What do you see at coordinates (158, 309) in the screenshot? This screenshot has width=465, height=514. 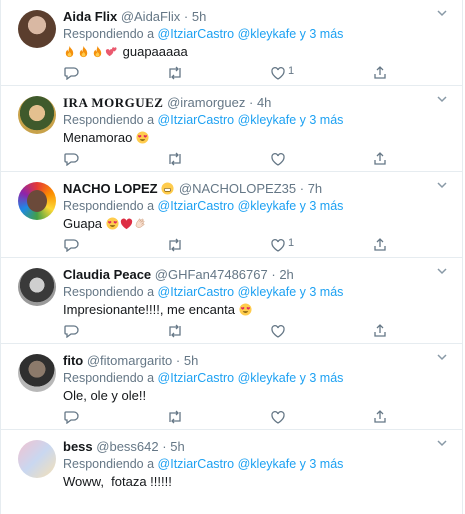 I see `tweet-text: Impresionante!!!!, me encanta` at bounding box center [158, 309].